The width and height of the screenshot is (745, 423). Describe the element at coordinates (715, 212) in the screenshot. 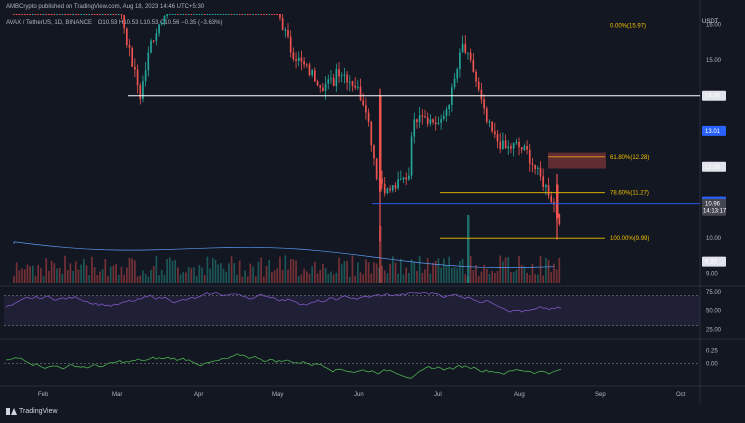

I see `current-price-tag-countdown: 14:13:17` at that location.